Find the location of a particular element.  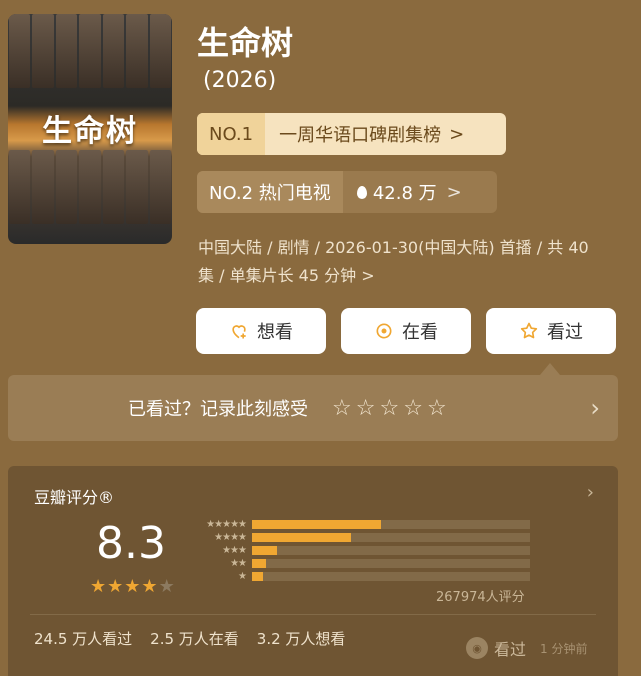

watched-button: 看过 is located at coordinates (551, 331).